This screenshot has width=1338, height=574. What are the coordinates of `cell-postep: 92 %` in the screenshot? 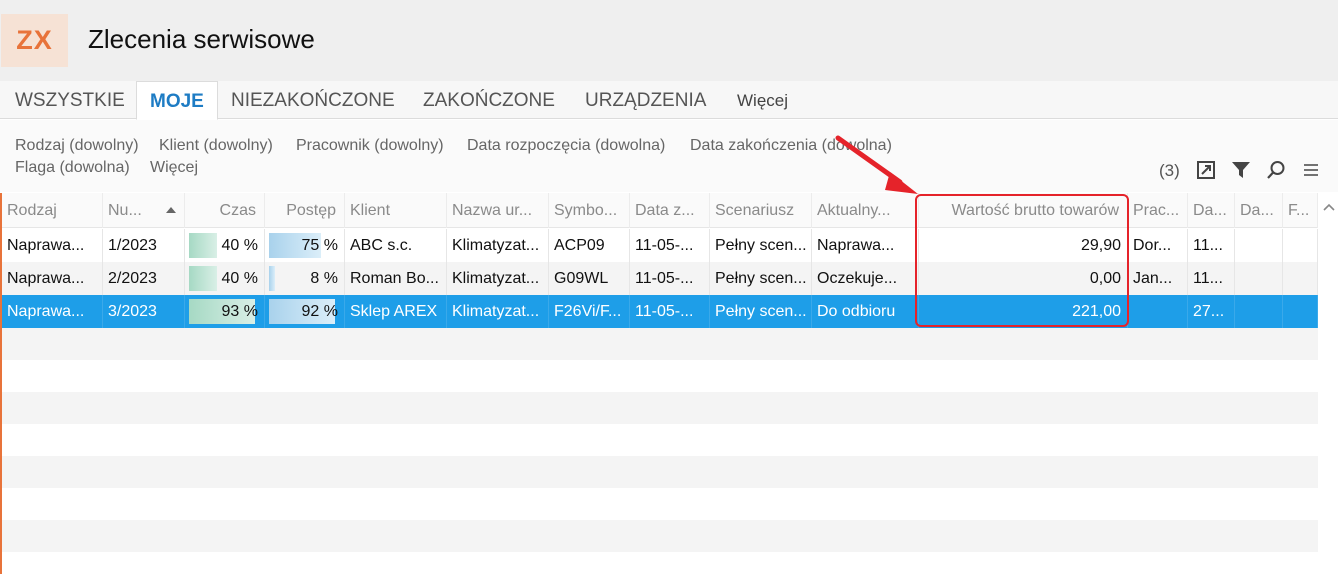 It's located at (305, 311).